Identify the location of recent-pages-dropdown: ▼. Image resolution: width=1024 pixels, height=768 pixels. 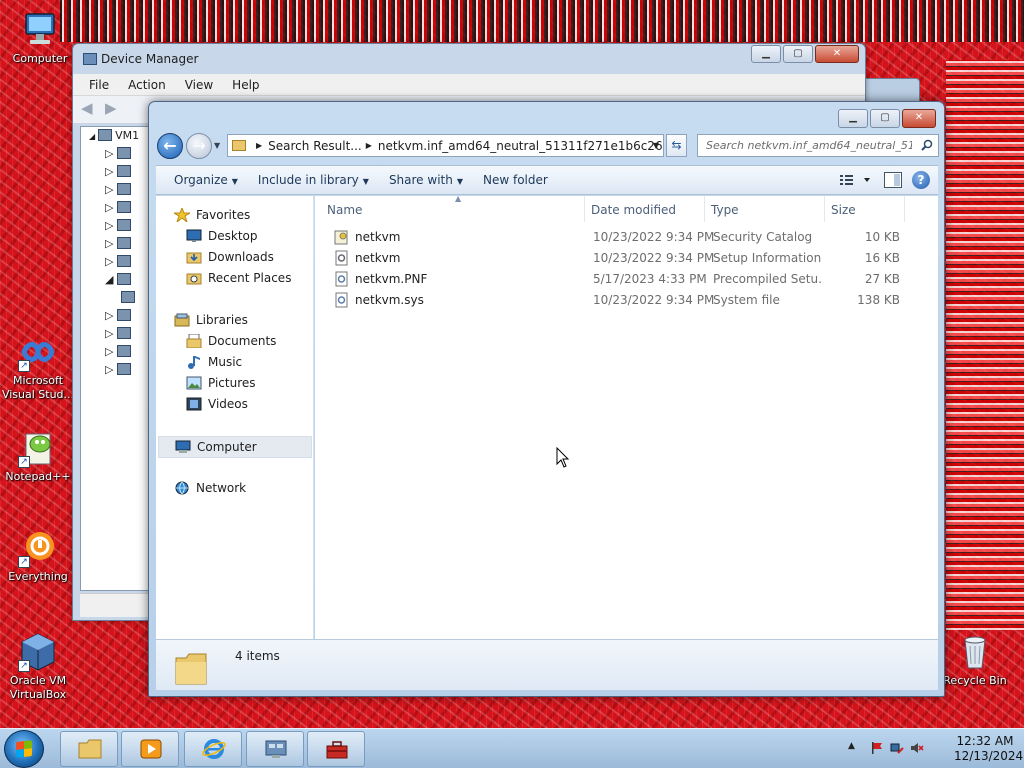
(219, 146).